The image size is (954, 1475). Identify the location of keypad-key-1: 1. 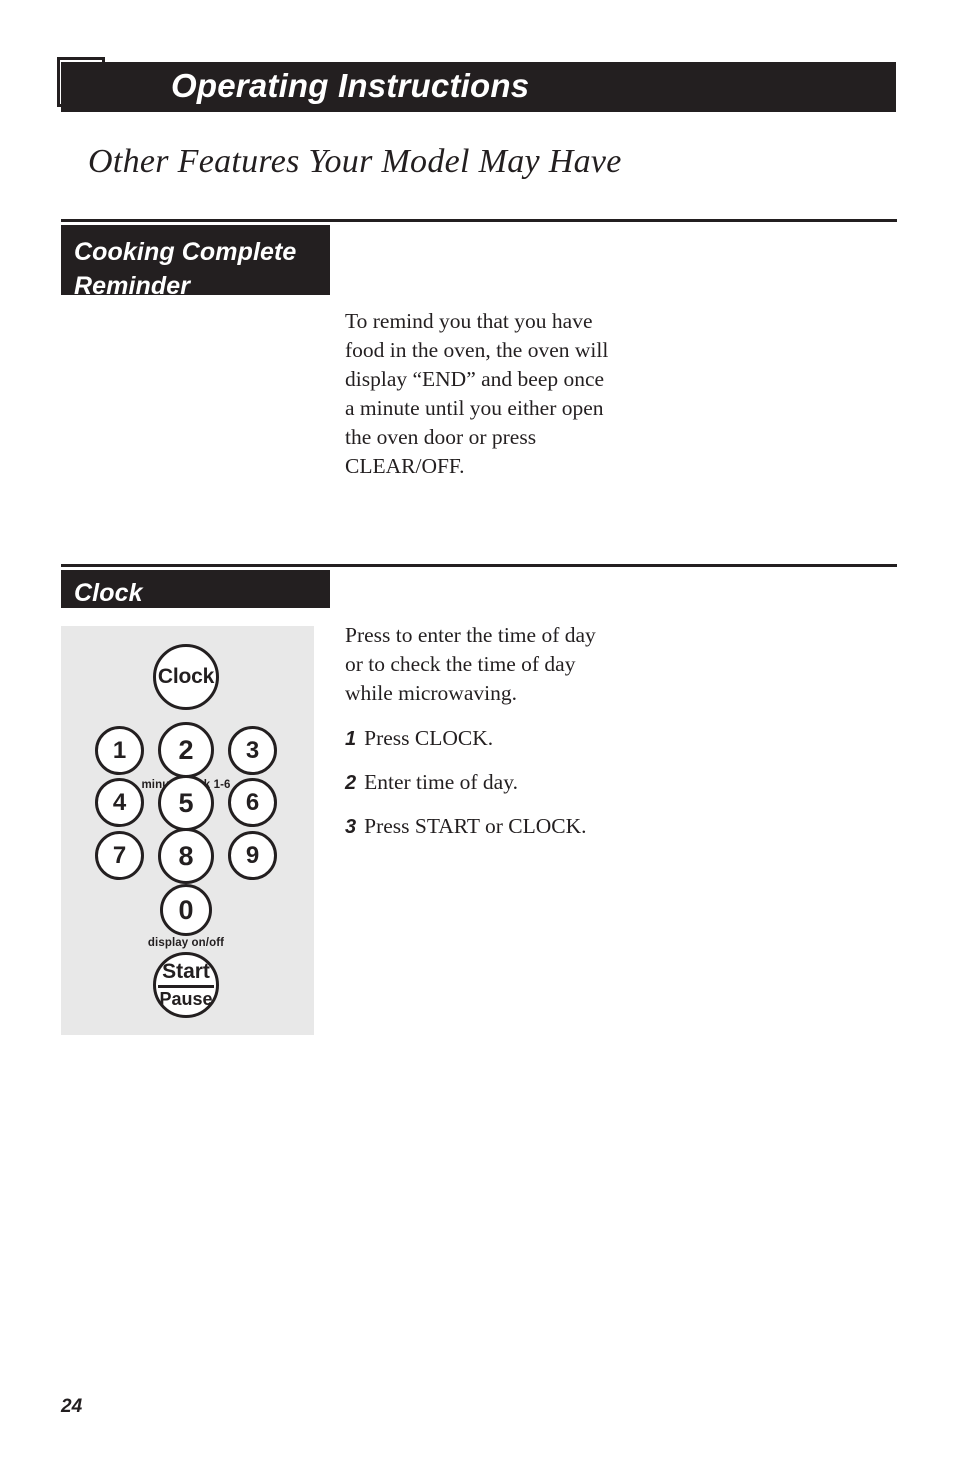
(119, 750).